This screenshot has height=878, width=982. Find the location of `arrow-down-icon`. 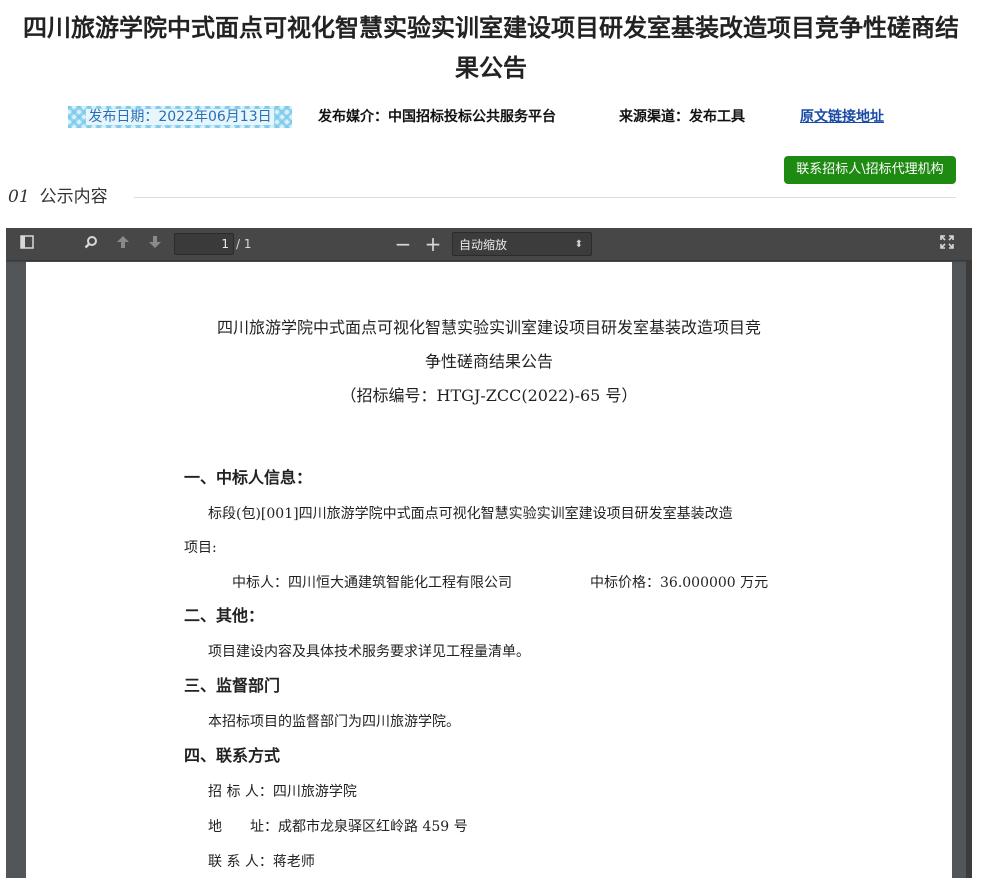

arrow-down-icon is located at coordinates (155, 244).